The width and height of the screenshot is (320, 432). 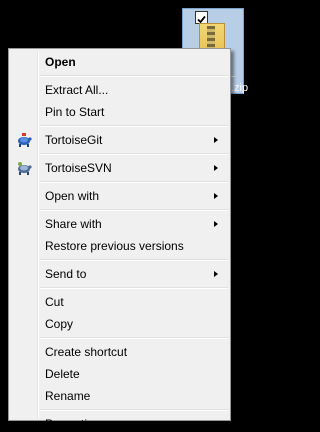 I want to click on menu-item-create-shortcut: Create shortcut, so click(x=119, y=352).